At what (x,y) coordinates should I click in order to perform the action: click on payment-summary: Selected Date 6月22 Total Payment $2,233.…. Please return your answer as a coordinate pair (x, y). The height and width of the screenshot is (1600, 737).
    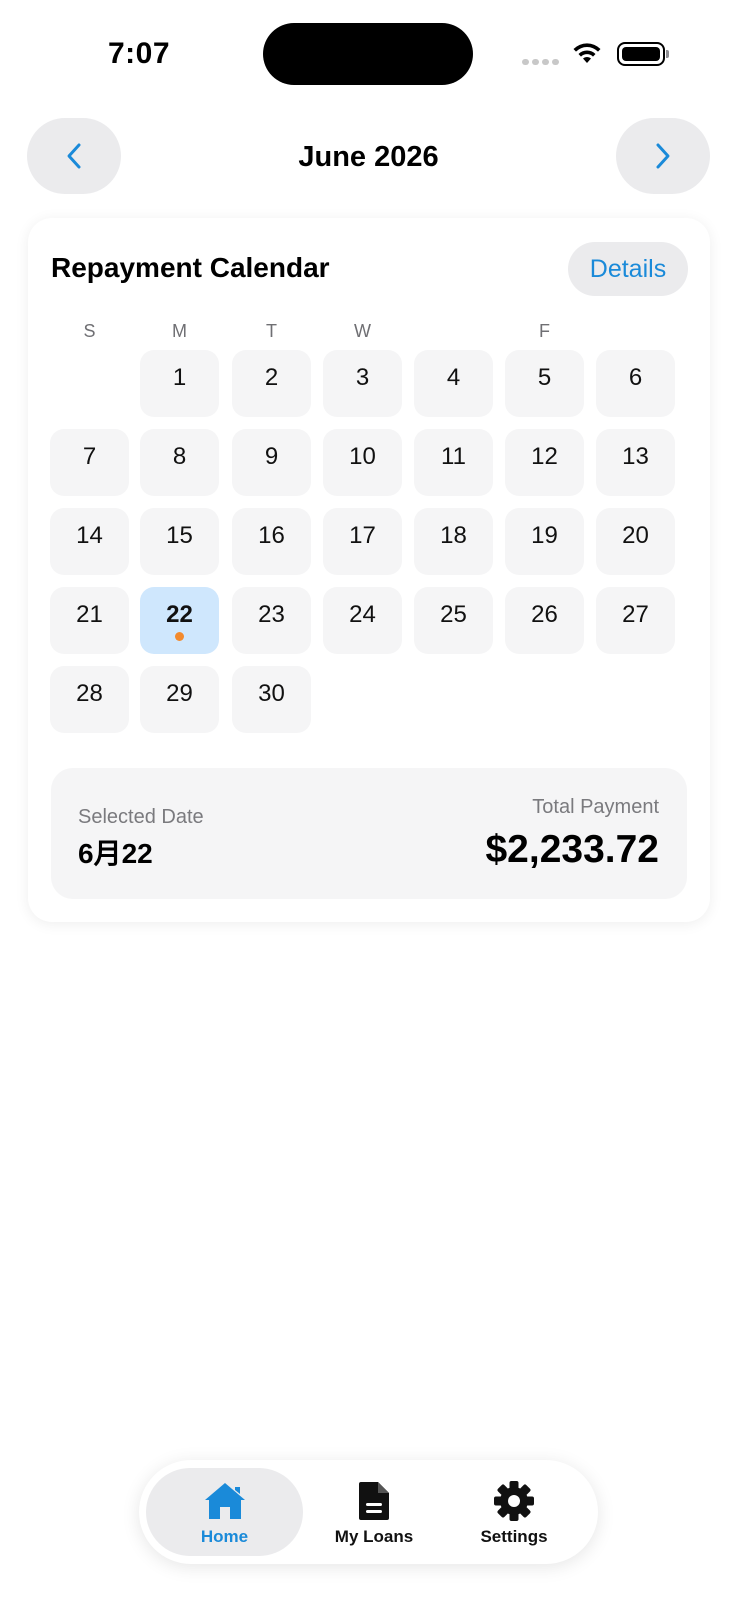
    Looking at the image, I should click on (369, 833).